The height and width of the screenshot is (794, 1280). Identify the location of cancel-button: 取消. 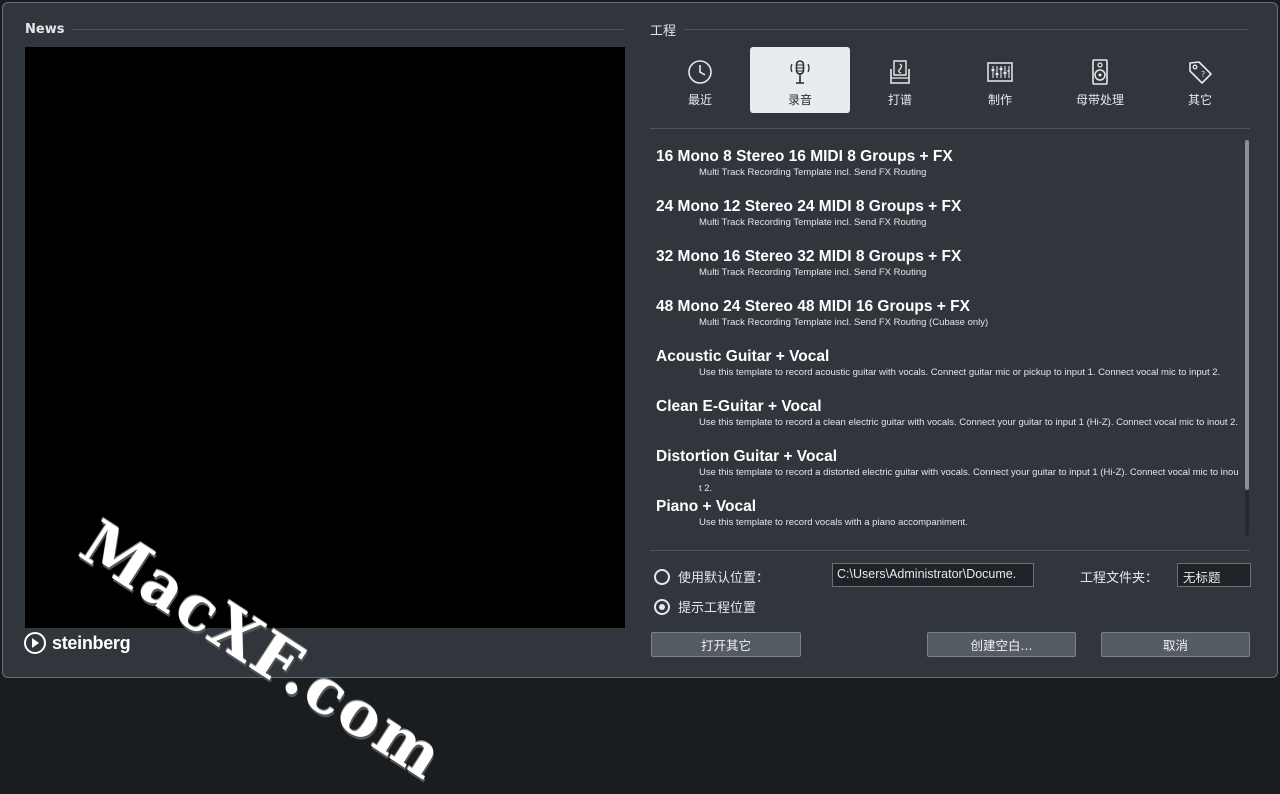
(1175, 644).